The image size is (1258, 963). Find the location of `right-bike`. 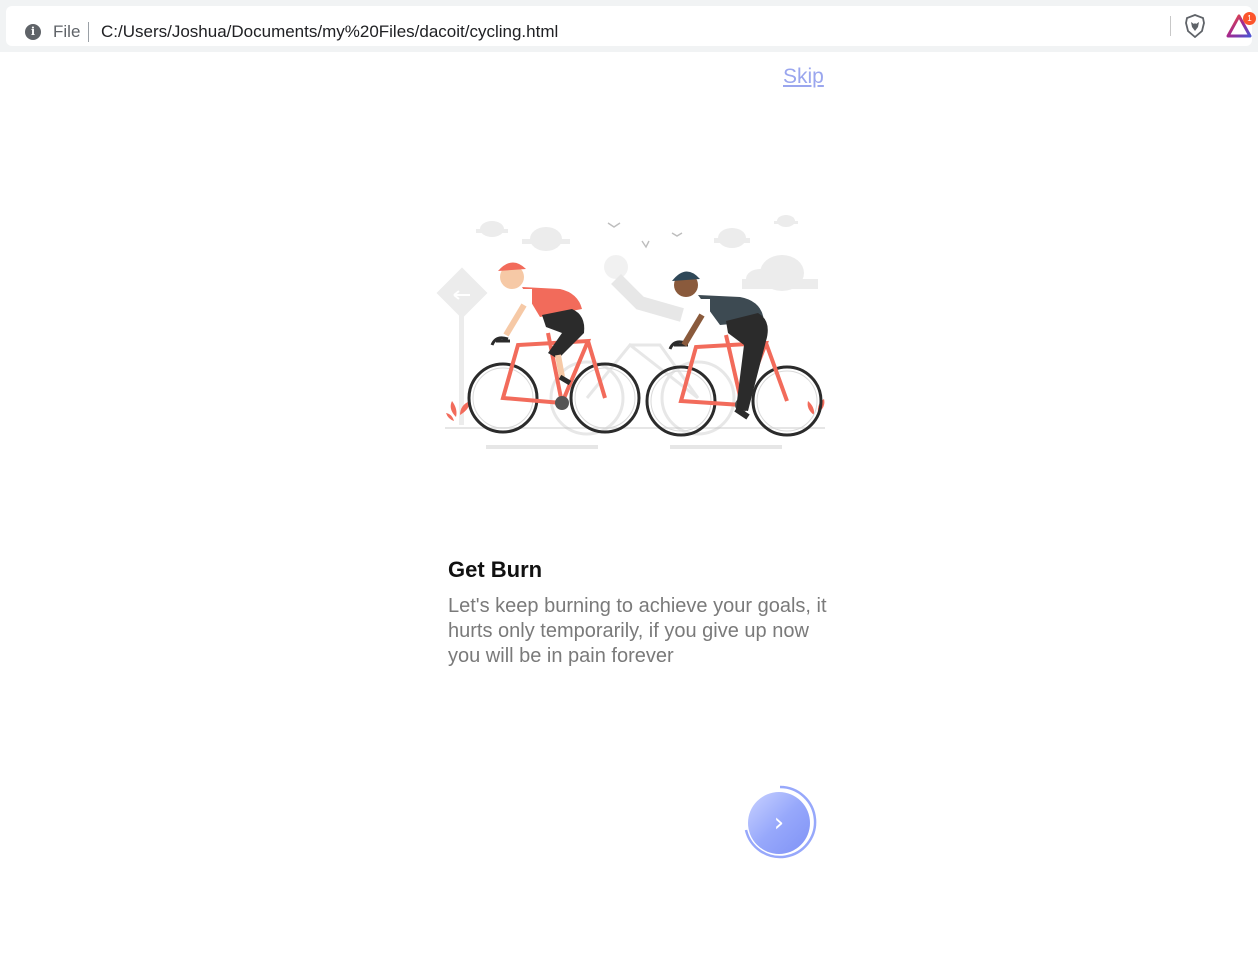

right-bike is located at coordinates (734, 385).